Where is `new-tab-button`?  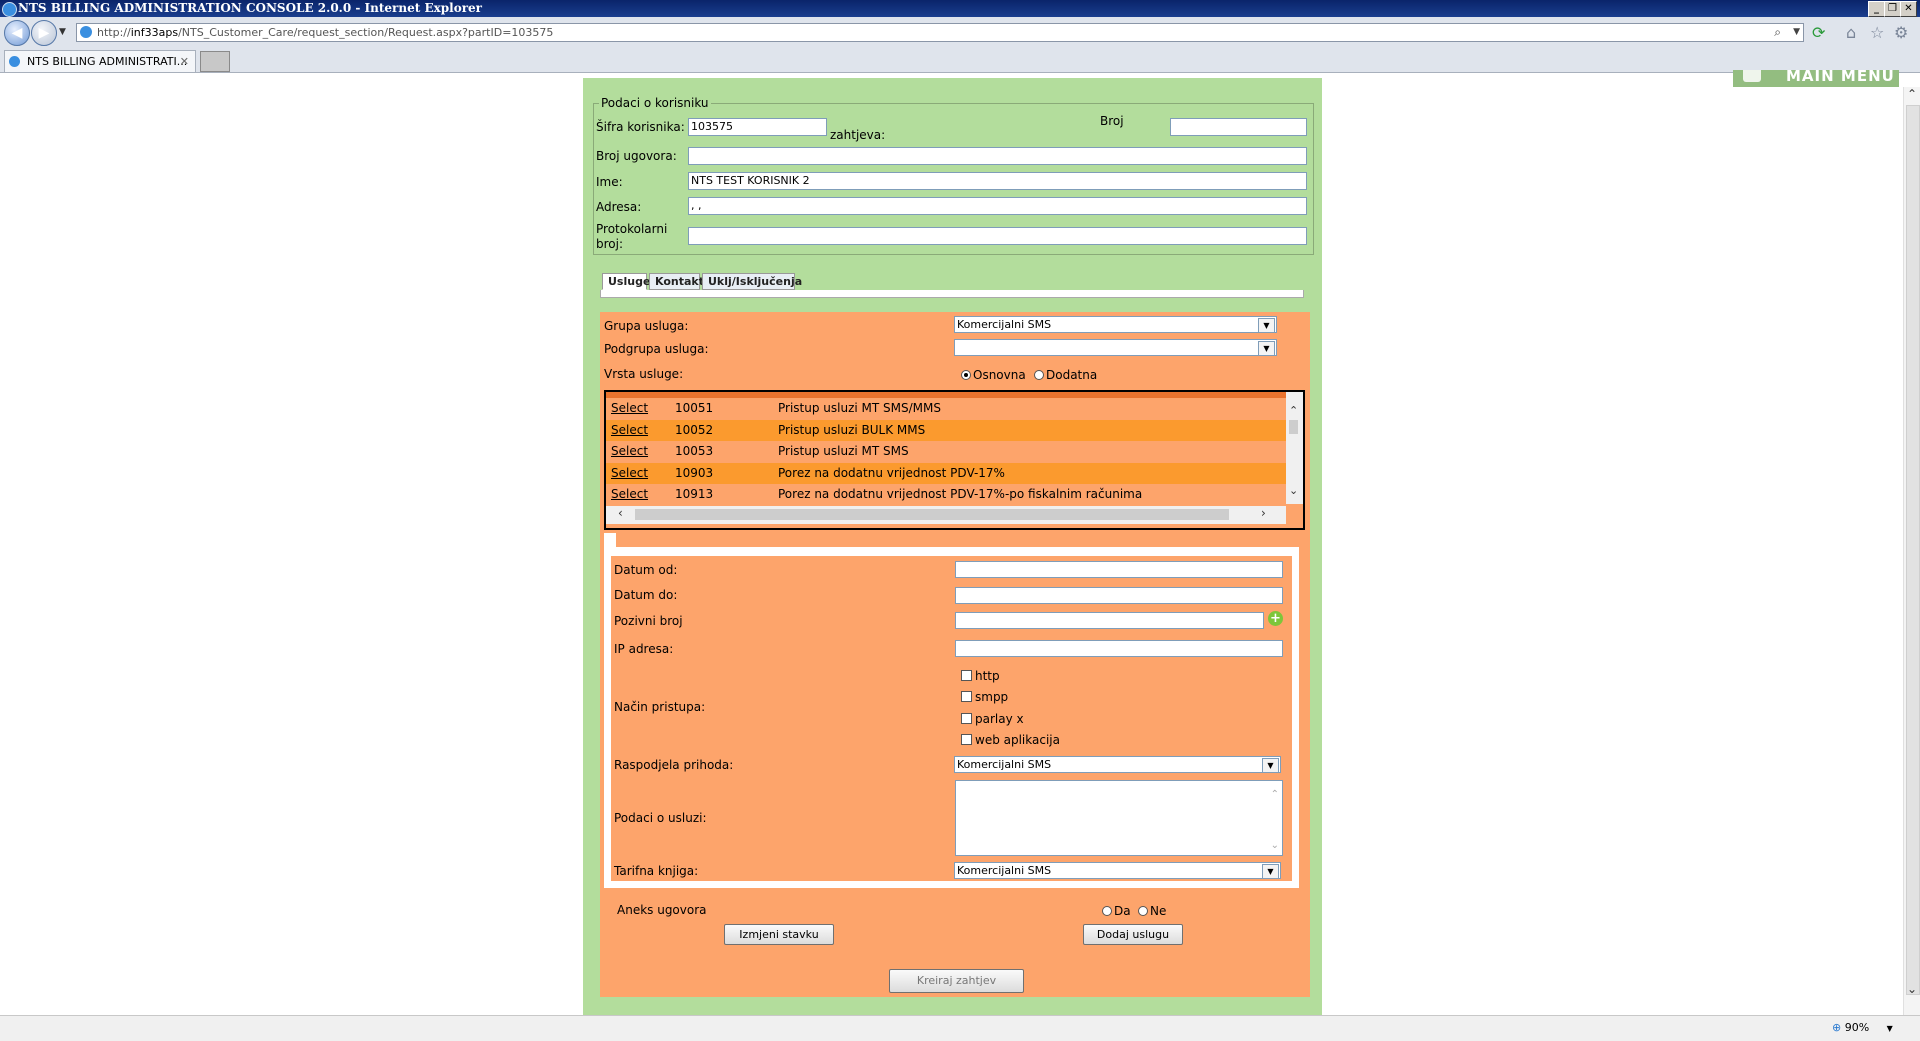 new-tab-button is located at coordinates (215, 61).